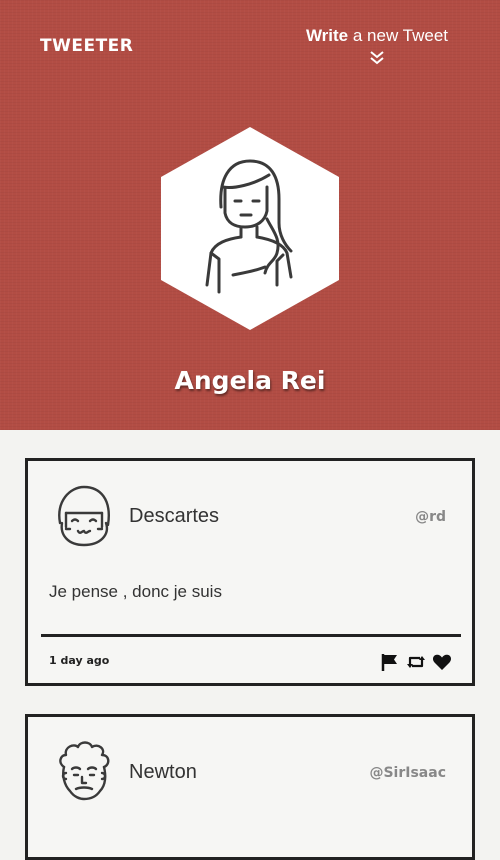 The image size is (500, 860). What do you see at coordinates (390, 662) in the screenshot?
I see `flag-icon` at bounding box center [390, 662].